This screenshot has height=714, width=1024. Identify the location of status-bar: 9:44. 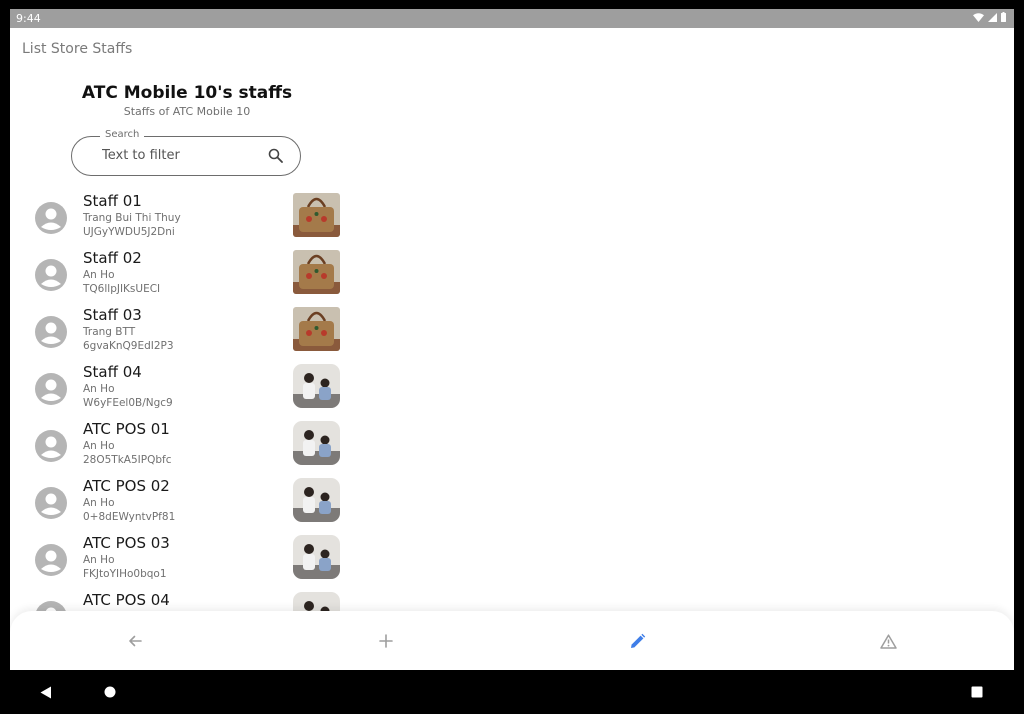
(512, 18).